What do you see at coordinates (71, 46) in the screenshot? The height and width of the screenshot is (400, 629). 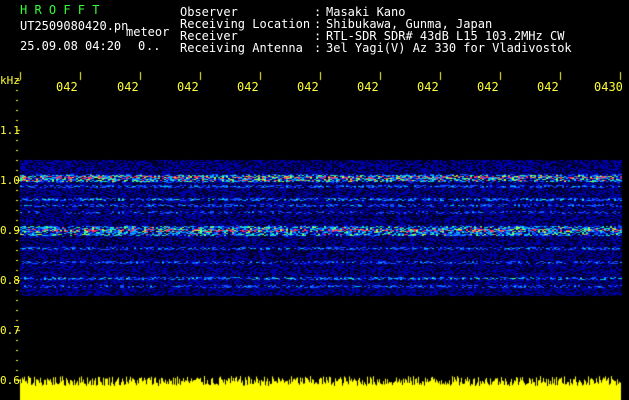 I see `datetime-label: 25.09.08 04:20` at bounding box center [71, 46].